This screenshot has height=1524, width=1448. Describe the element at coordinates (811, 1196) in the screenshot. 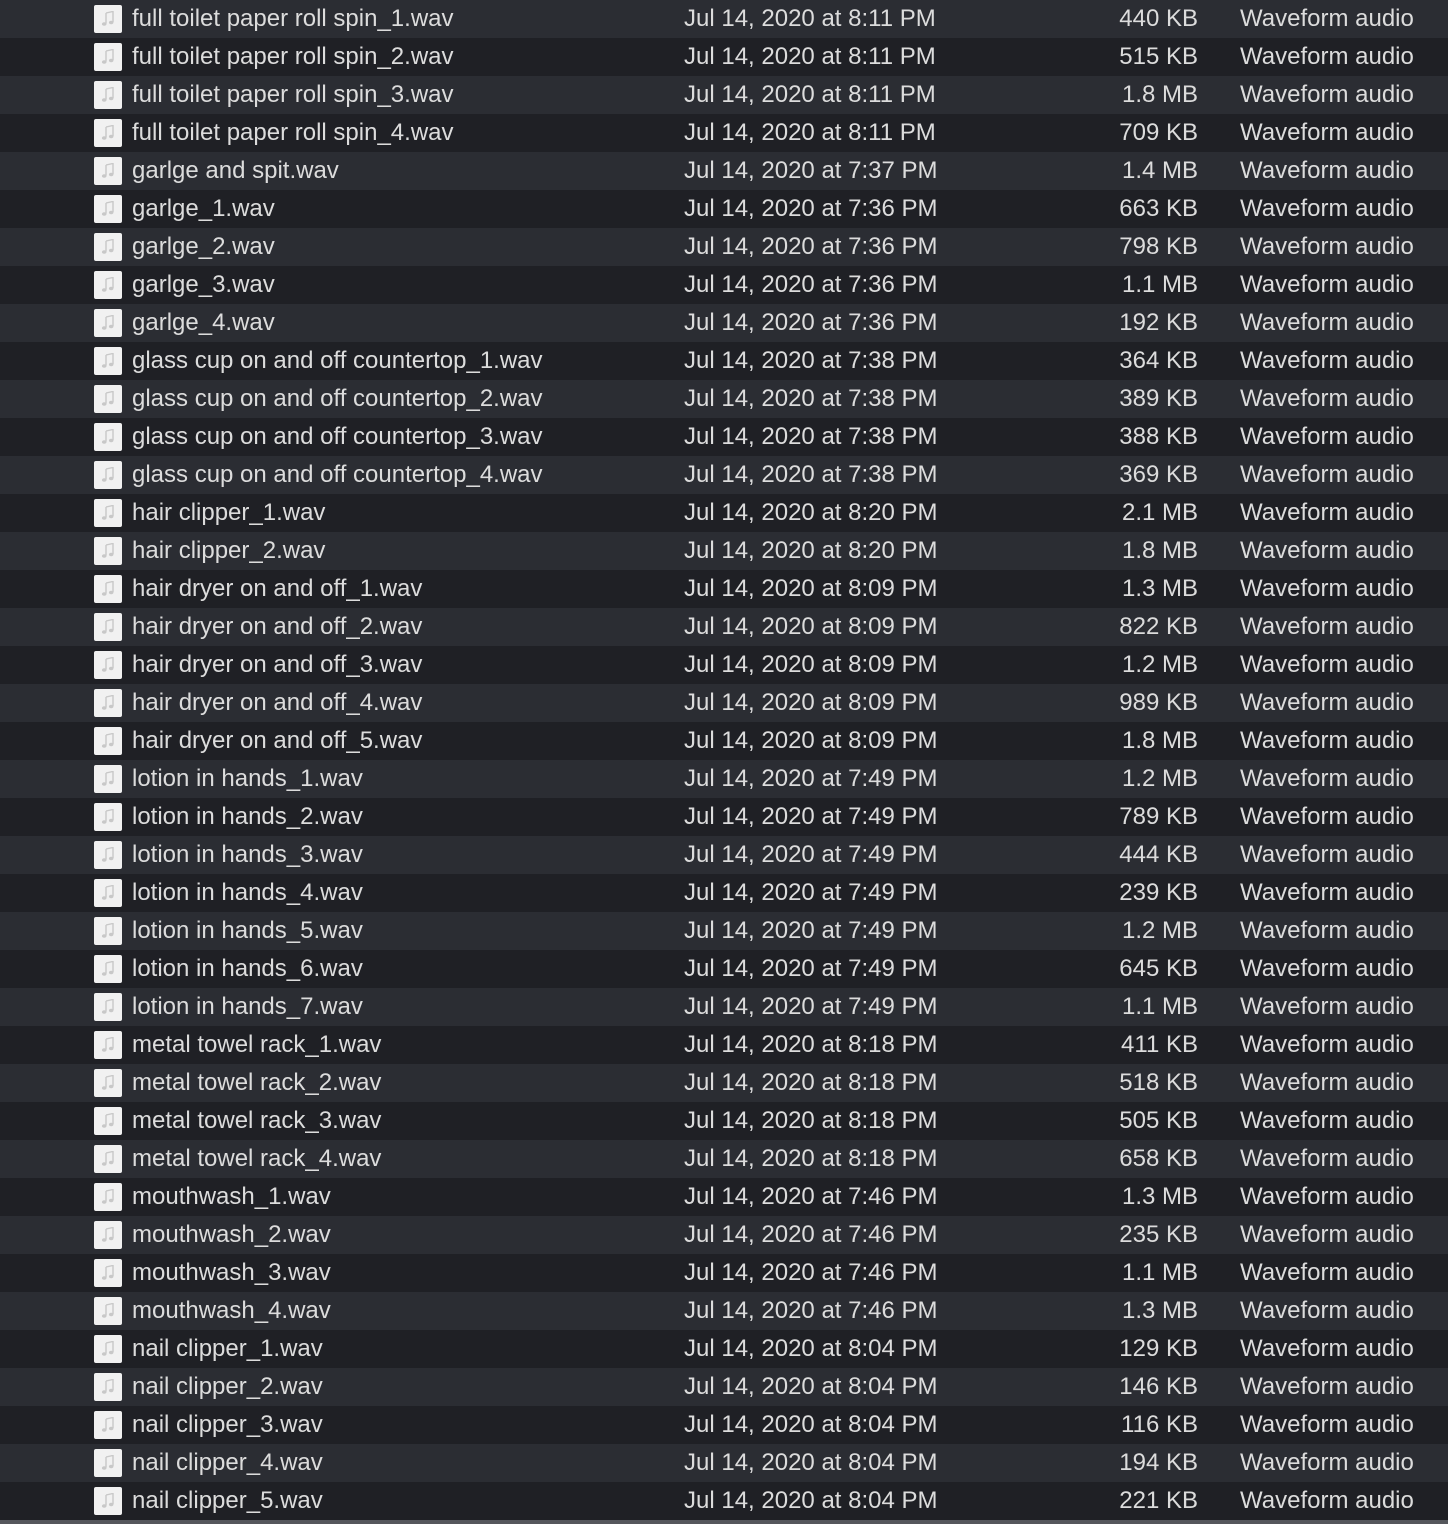

I see `file-date-modified: Jul 14, 2020 at 7:46 PM` at that location.